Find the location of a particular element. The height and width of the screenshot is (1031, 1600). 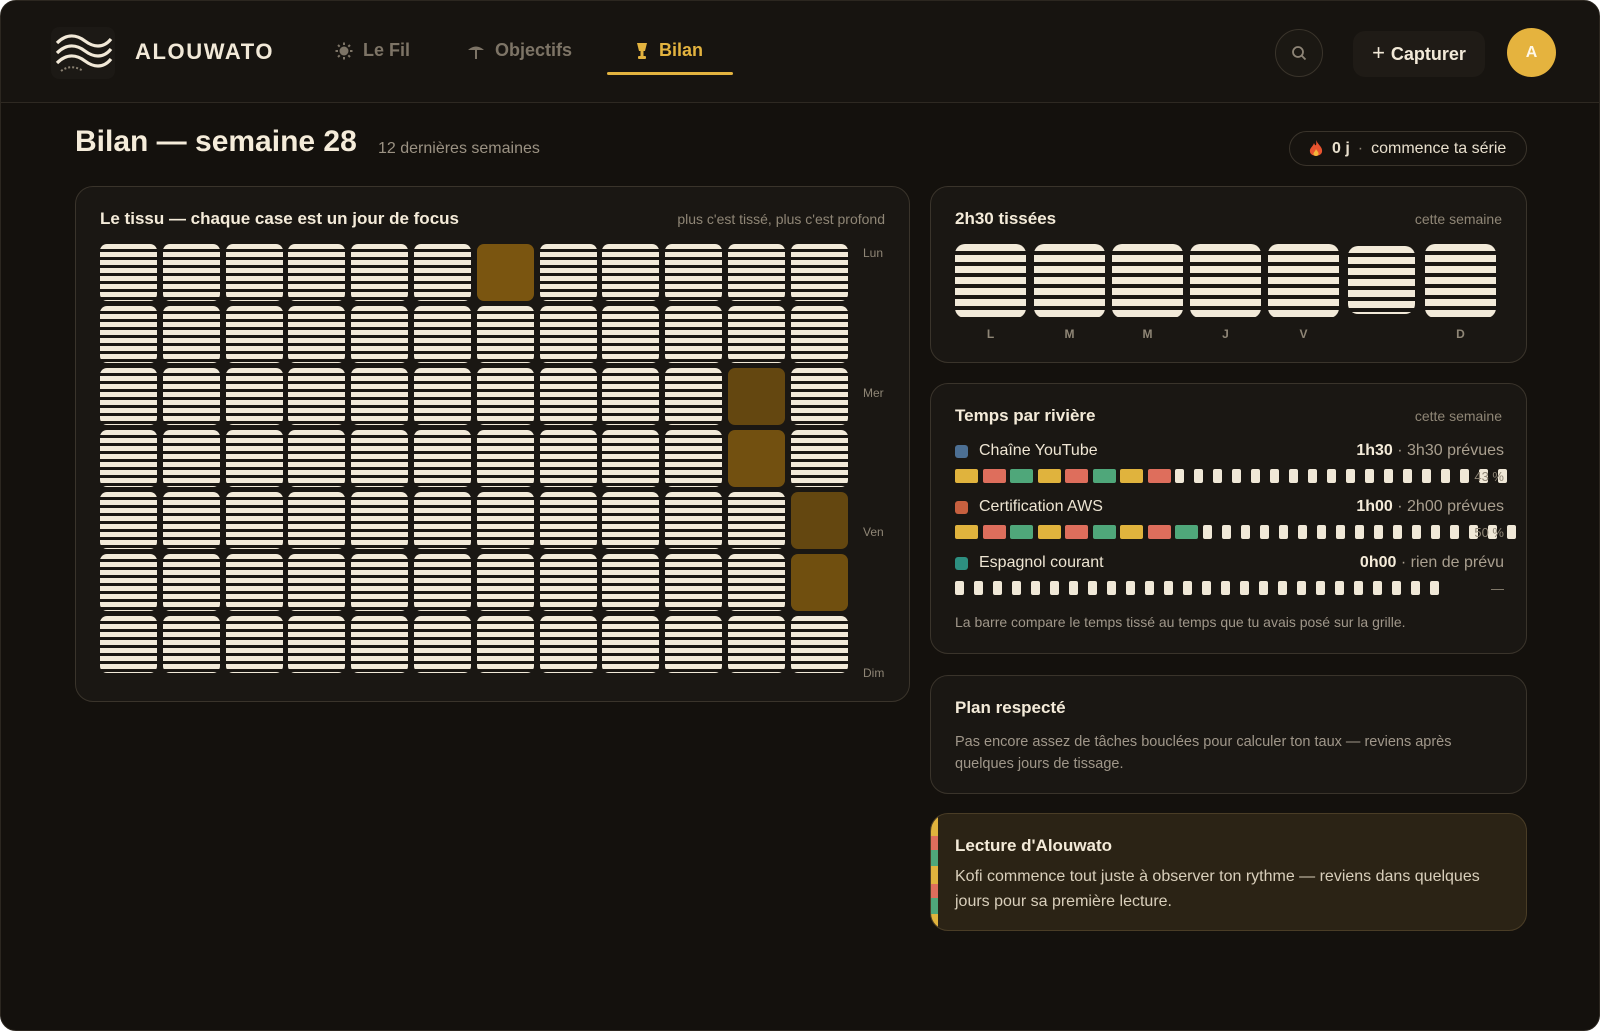

nav-bilan: Bilan is located at coordinates (669, 58).